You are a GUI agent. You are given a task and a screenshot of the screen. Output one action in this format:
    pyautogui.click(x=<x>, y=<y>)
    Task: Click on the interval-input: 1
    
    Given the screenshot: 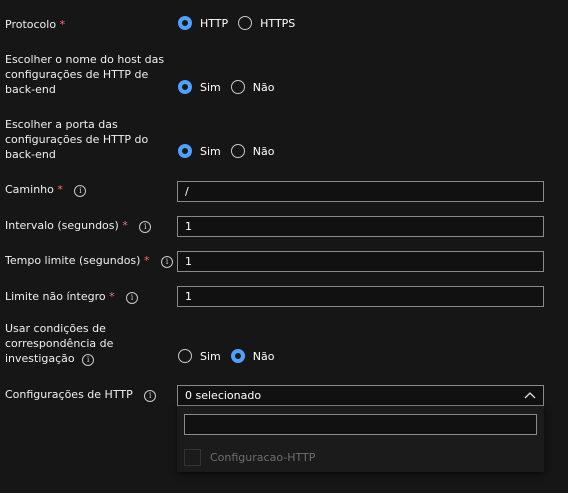 What is the action you would take?
    pyautogui.click(x=360, y=226)
    